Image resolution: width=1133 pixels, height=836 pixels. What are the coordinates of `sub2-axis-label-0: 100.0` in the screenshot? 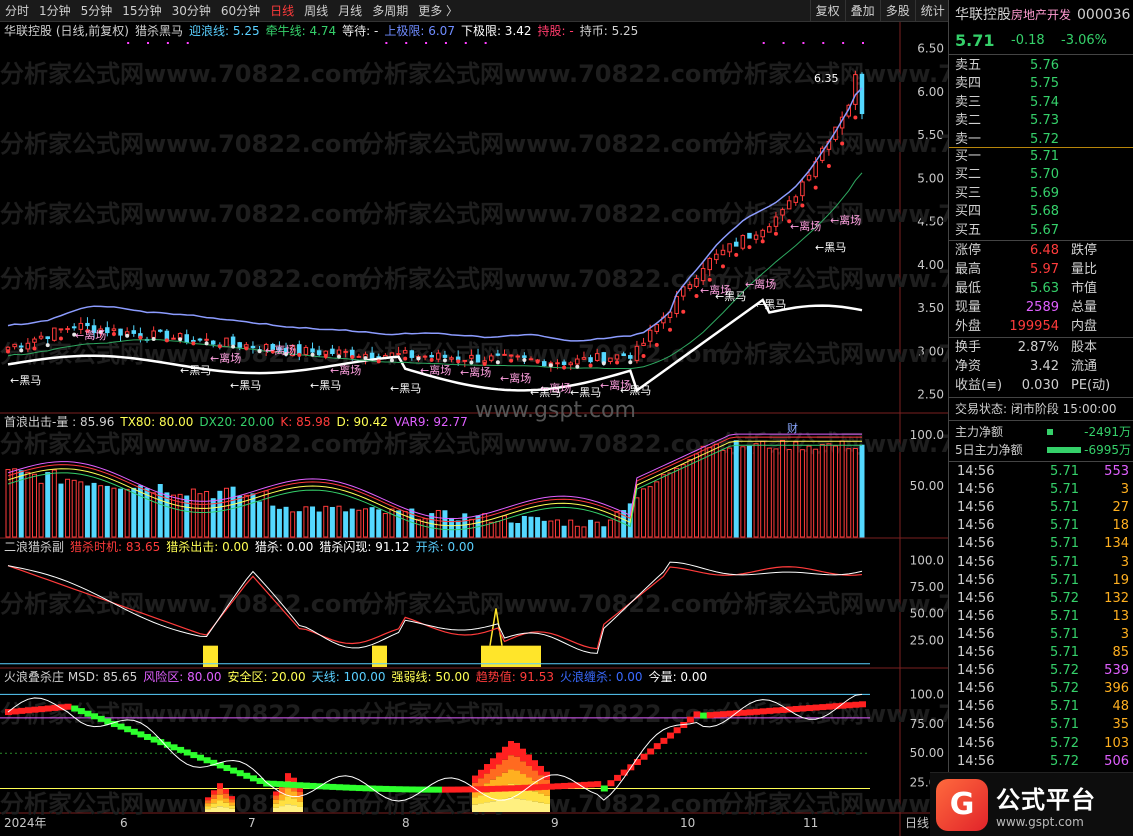 It's located at (927, 560).